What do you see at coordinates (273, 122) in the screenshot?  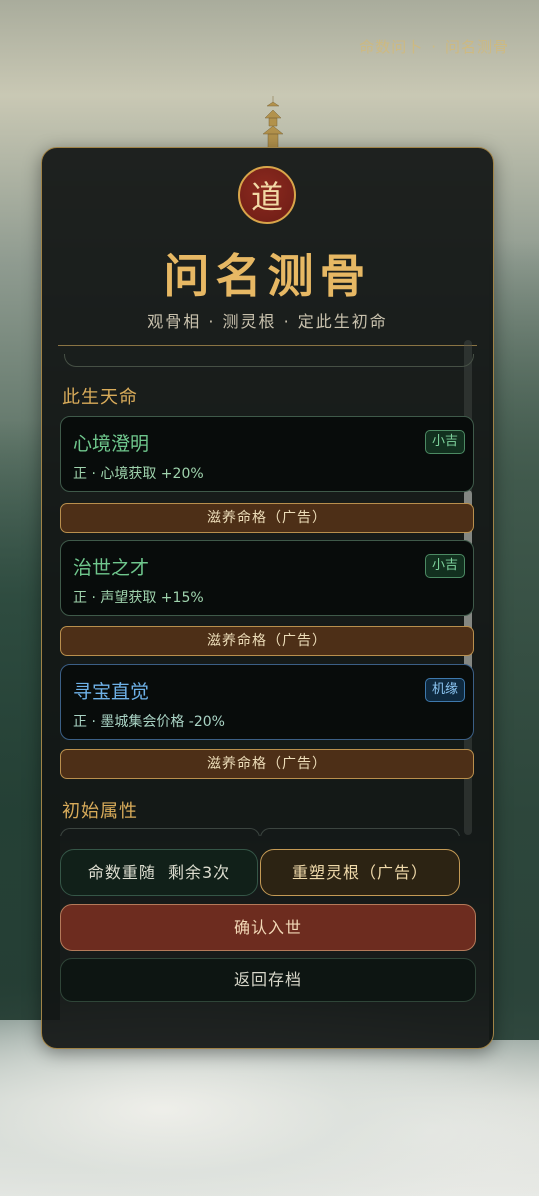 I see `pagoda-icon` at bounding box center [273, 122].